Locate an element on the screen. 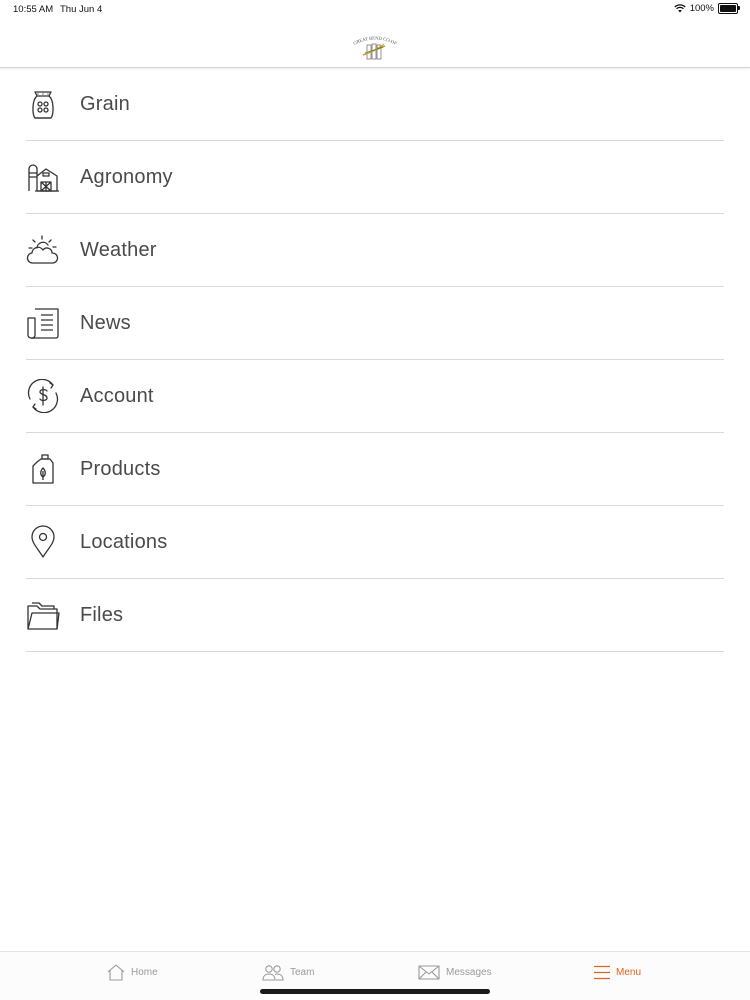  menu-item-products: Products is located at coordinates (375, 469).